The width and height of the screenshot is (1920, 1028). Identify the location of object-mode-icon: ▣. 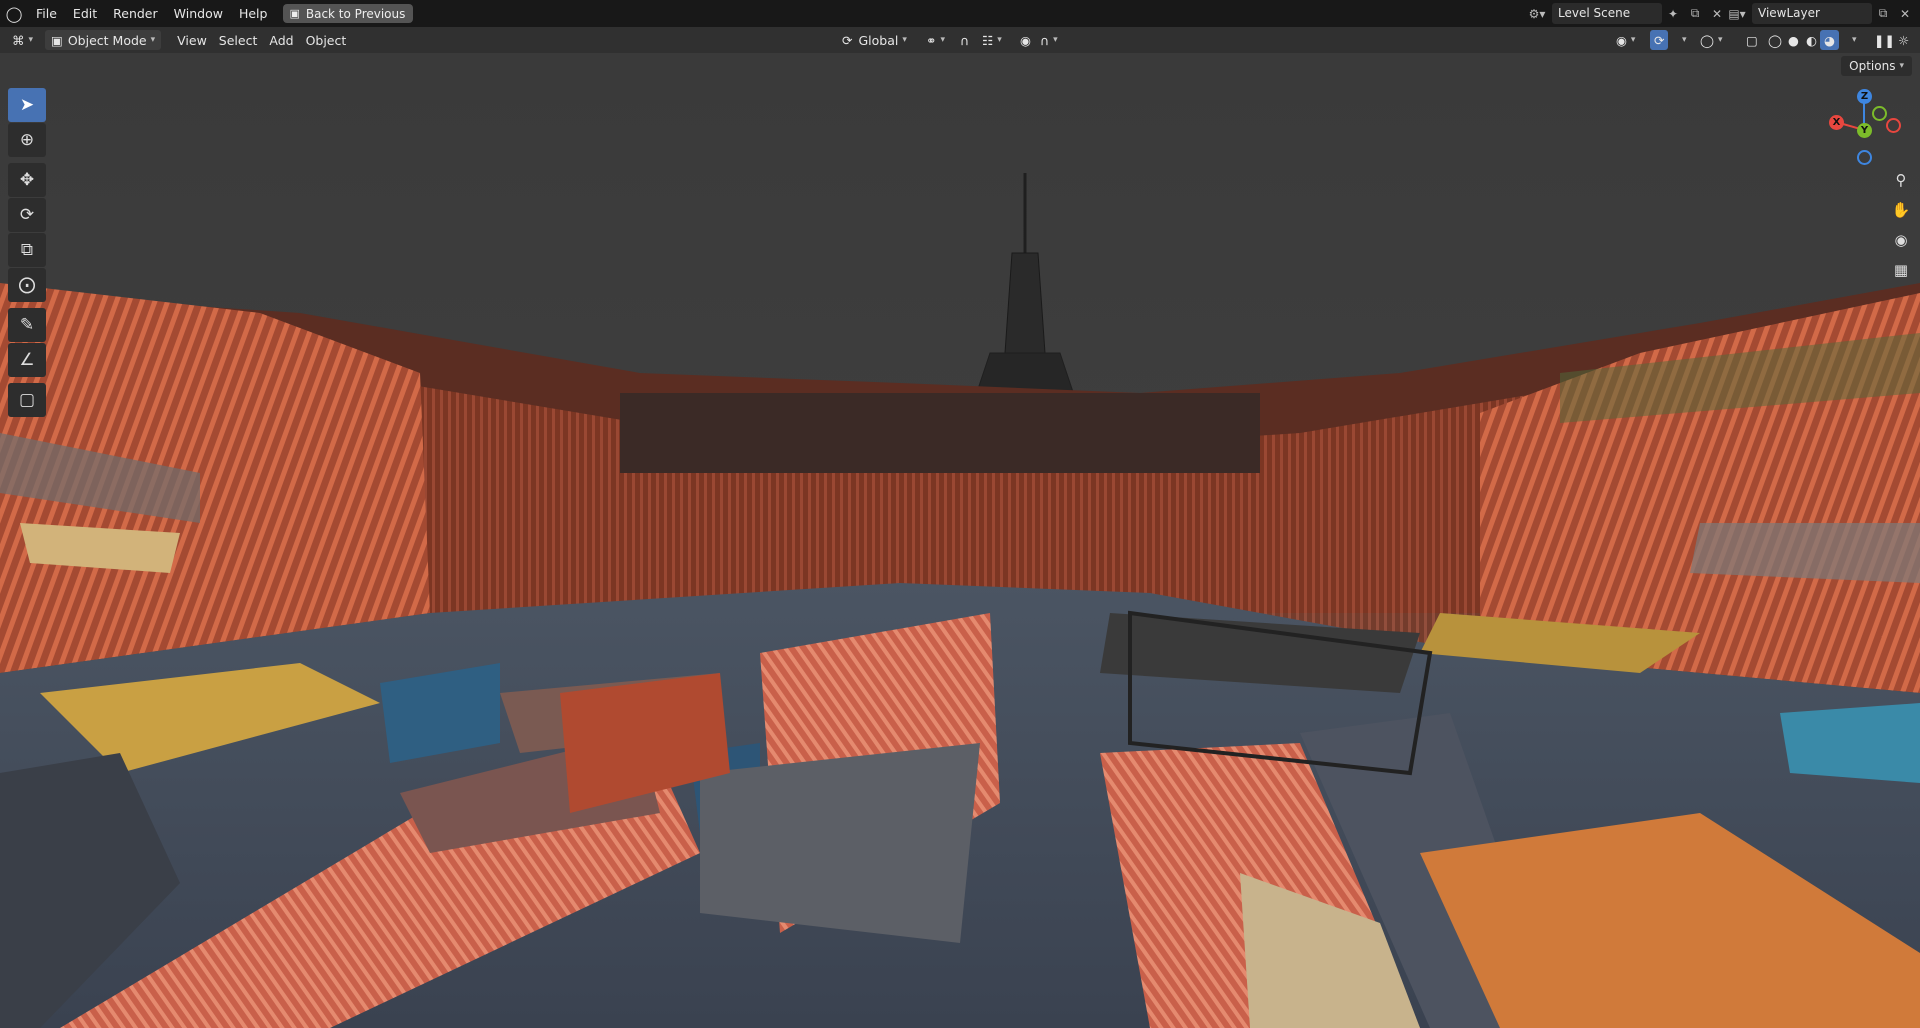
(57, 40).